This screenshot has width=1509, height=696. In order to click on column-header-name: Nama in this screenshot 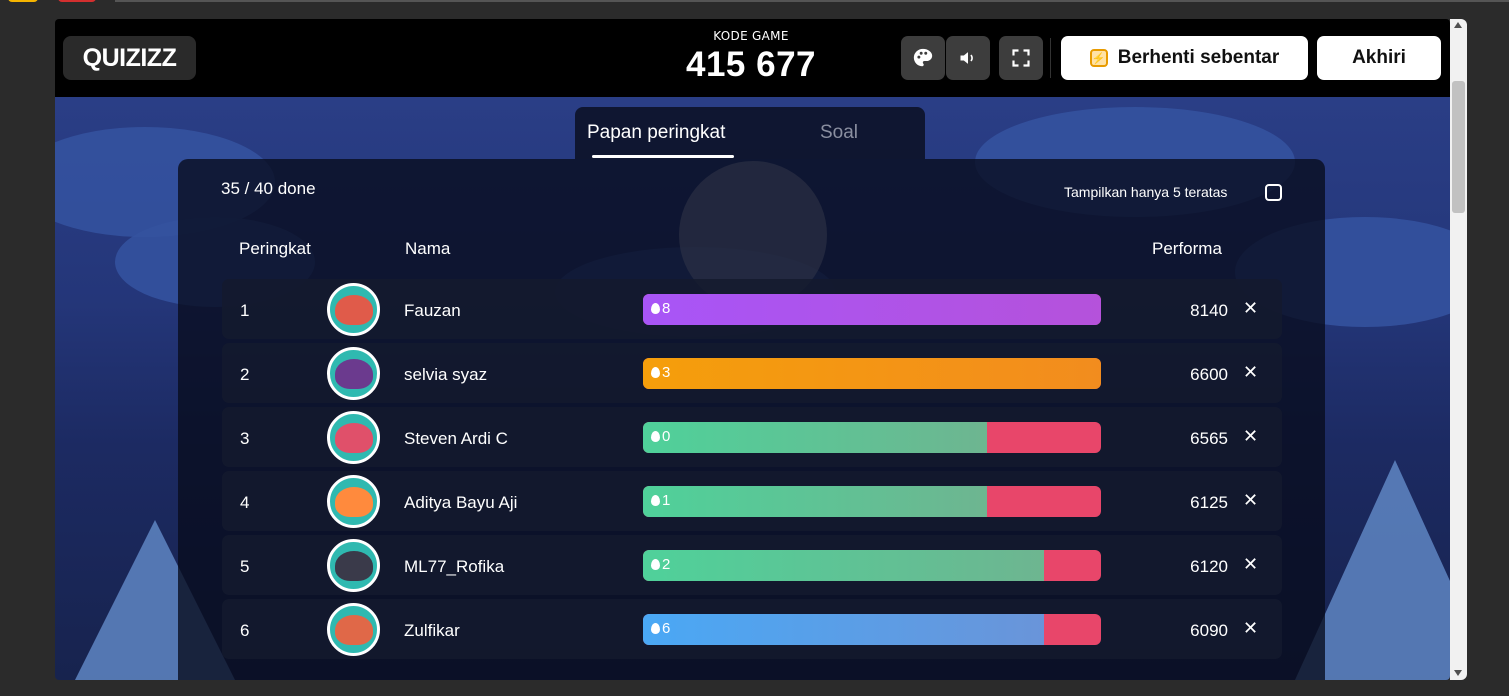, I will do `click(428, 248)`.